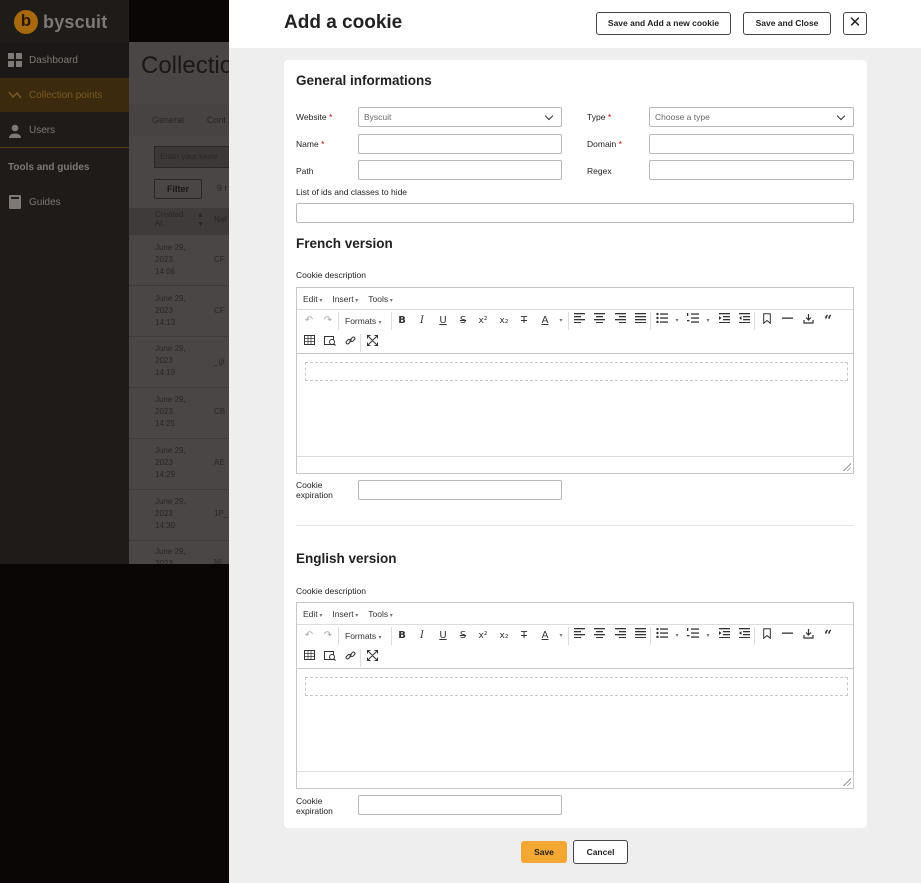  I want to click on sidebar-item-guides: Guides, so click(64, 202).